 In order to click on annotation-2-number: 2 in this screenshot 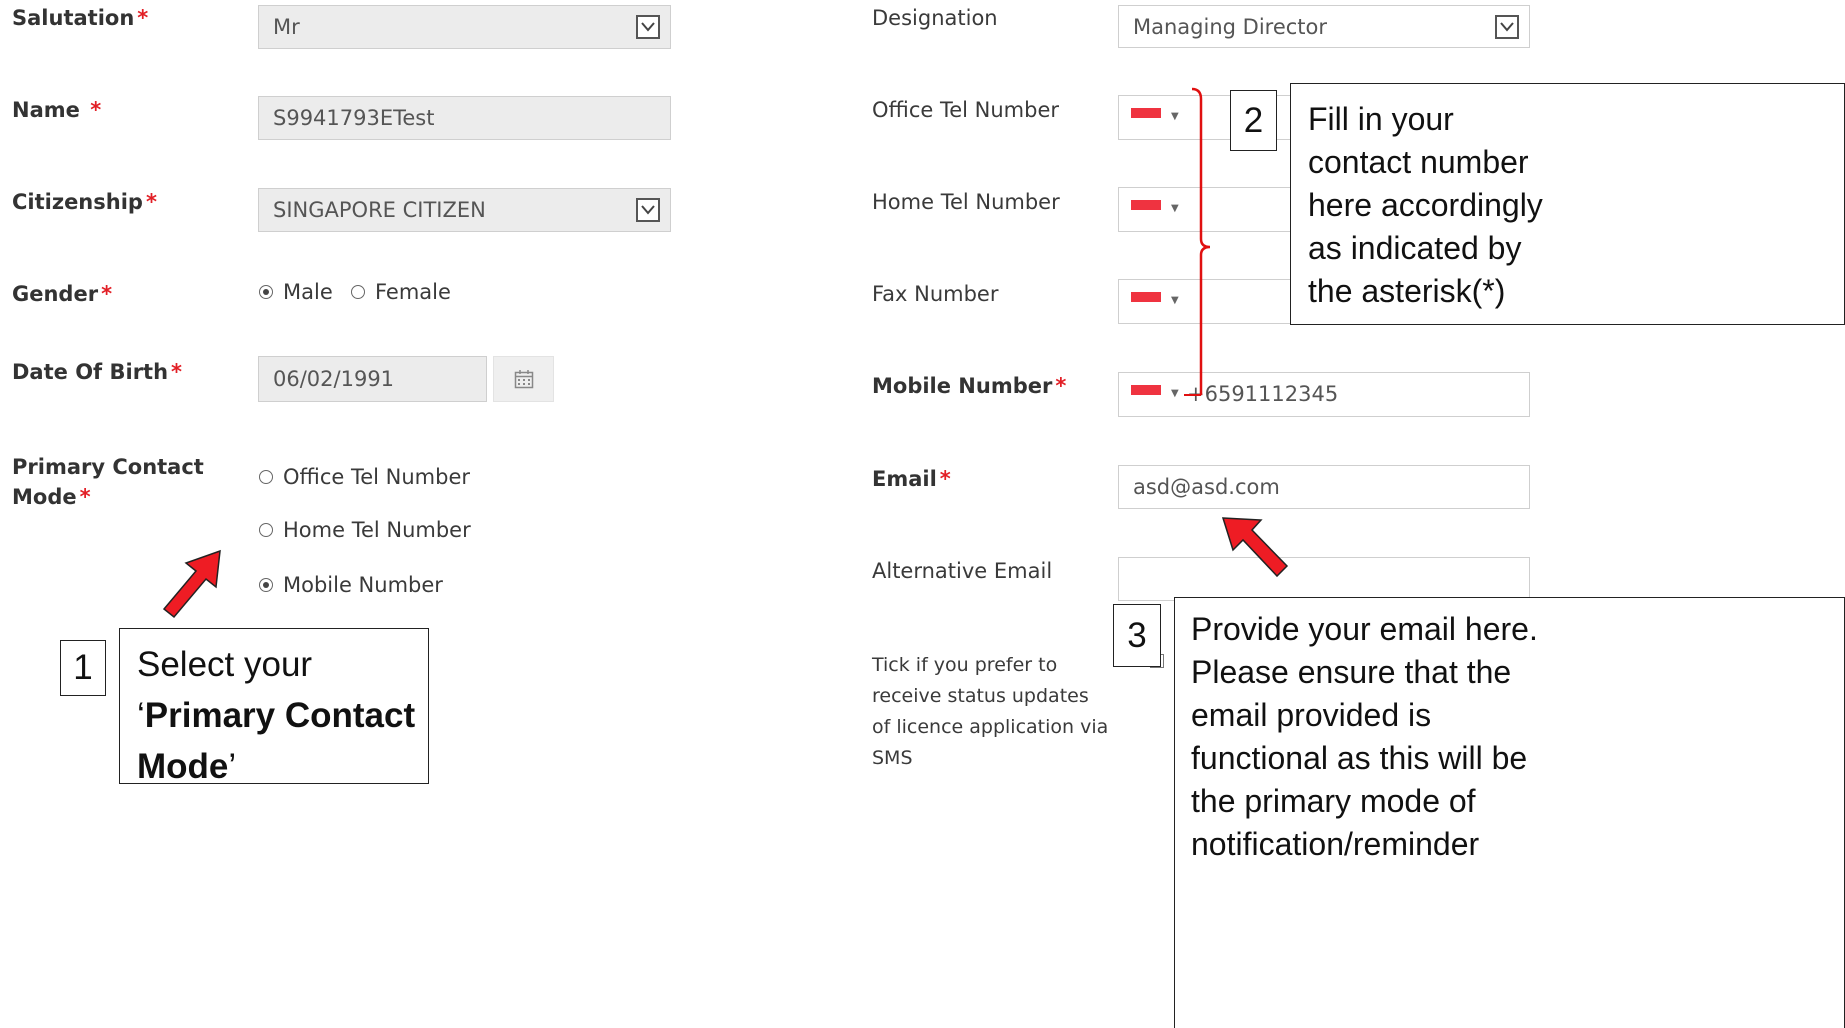, I will do `click(1253, 120)`.